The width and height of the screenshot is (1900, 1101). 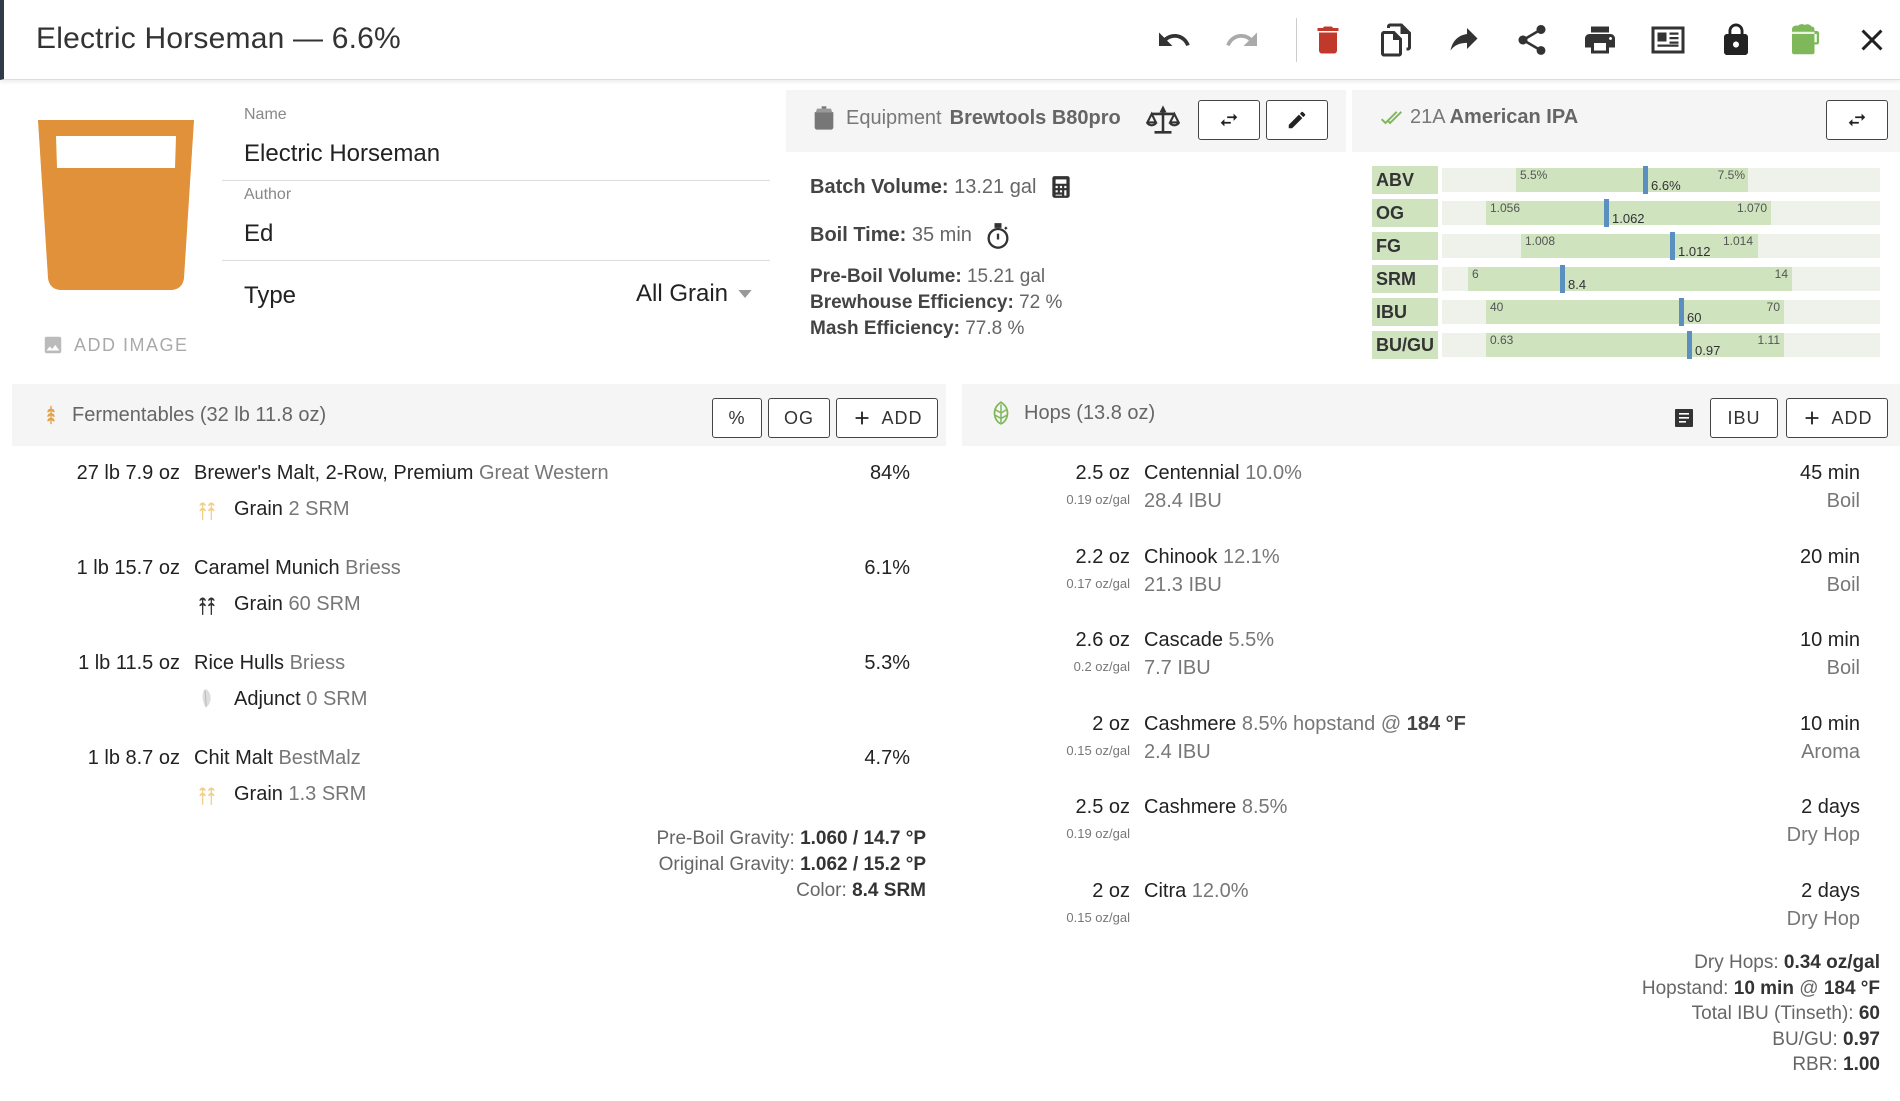 I want to click on style-range-label: ABV, so click(x=1405, y=180).